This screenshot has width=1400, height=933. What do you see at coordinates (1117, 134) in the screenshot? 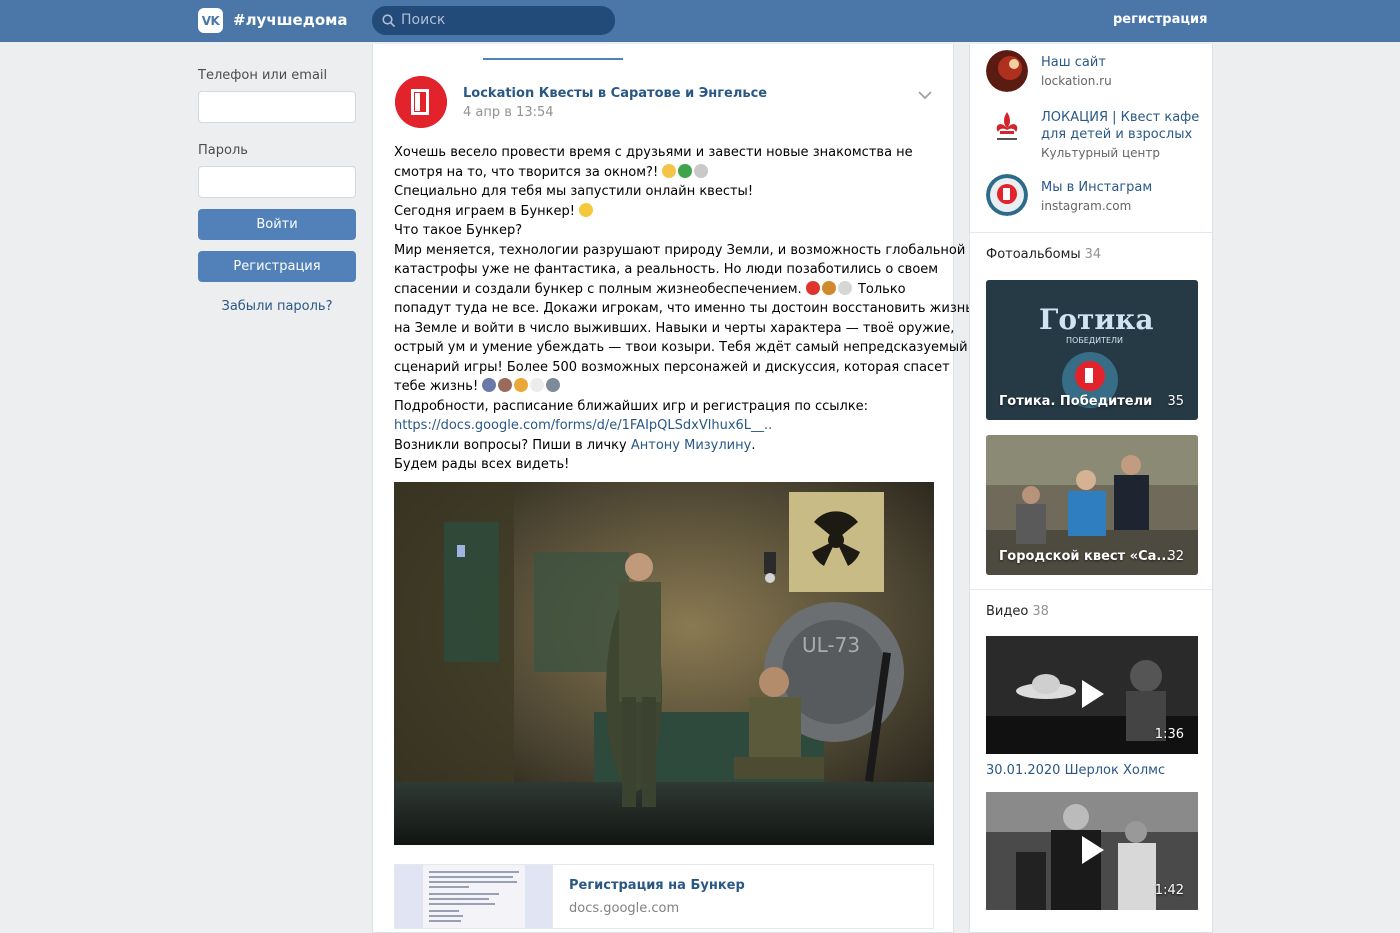
I see `cafe-title-line: для детей и взрослых` at bounding box center [1117, 134].